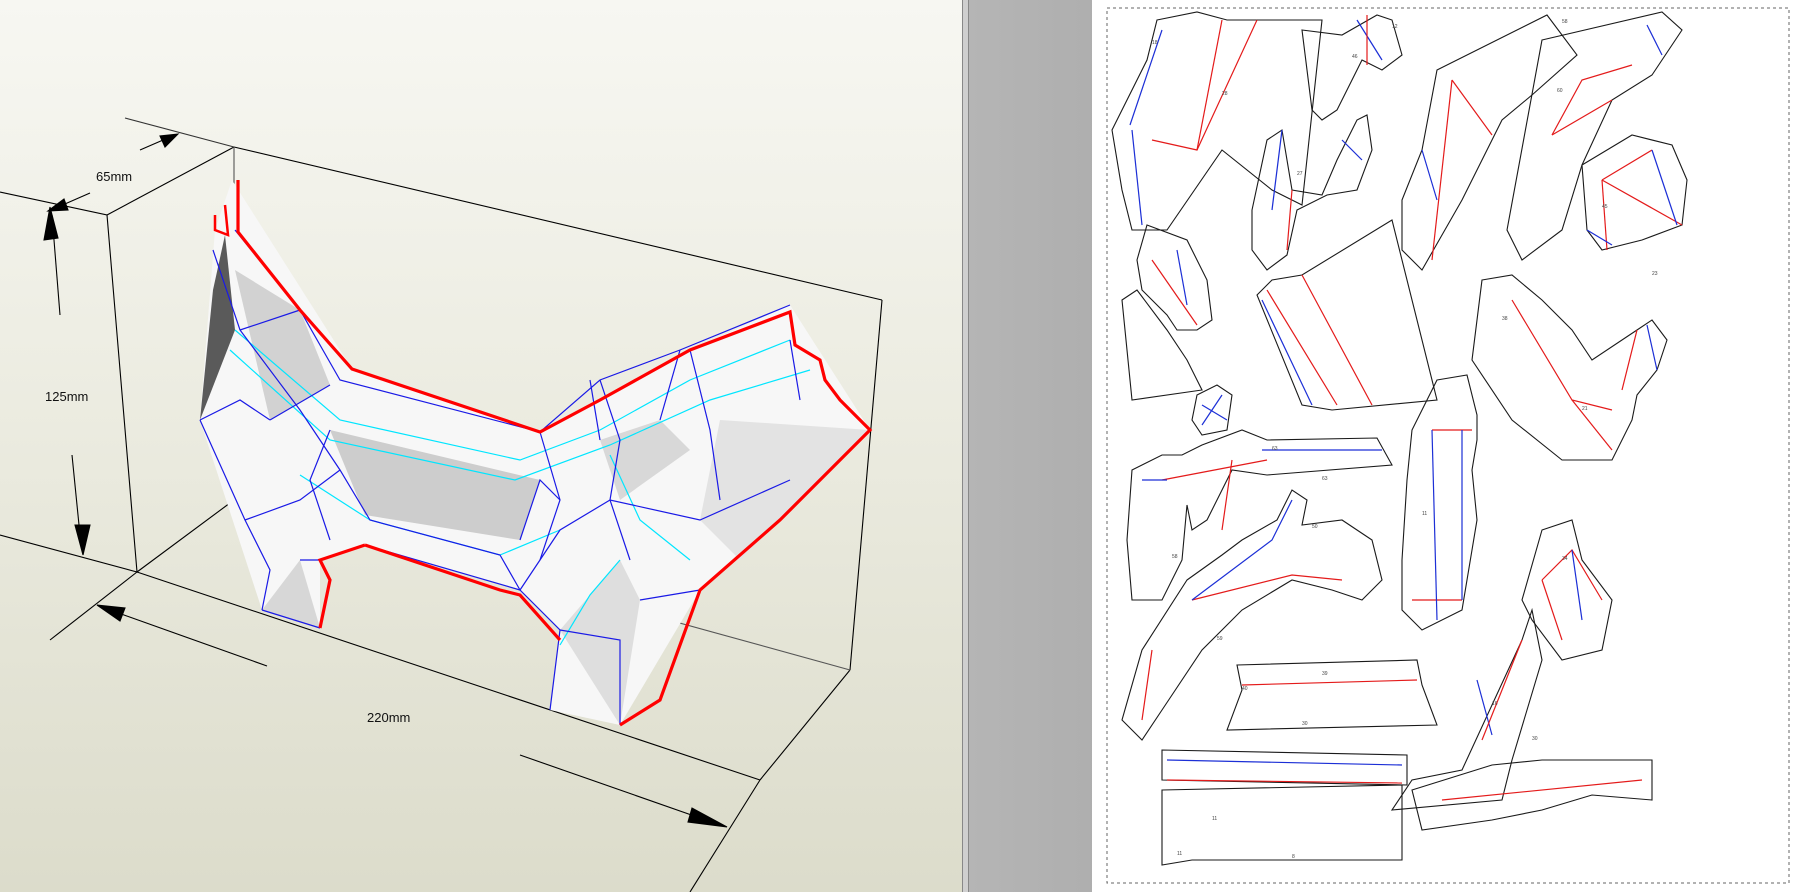  Describe the element at coordinates (1315, 527) in the screenshot. I see `svg-text: 50` at that location.